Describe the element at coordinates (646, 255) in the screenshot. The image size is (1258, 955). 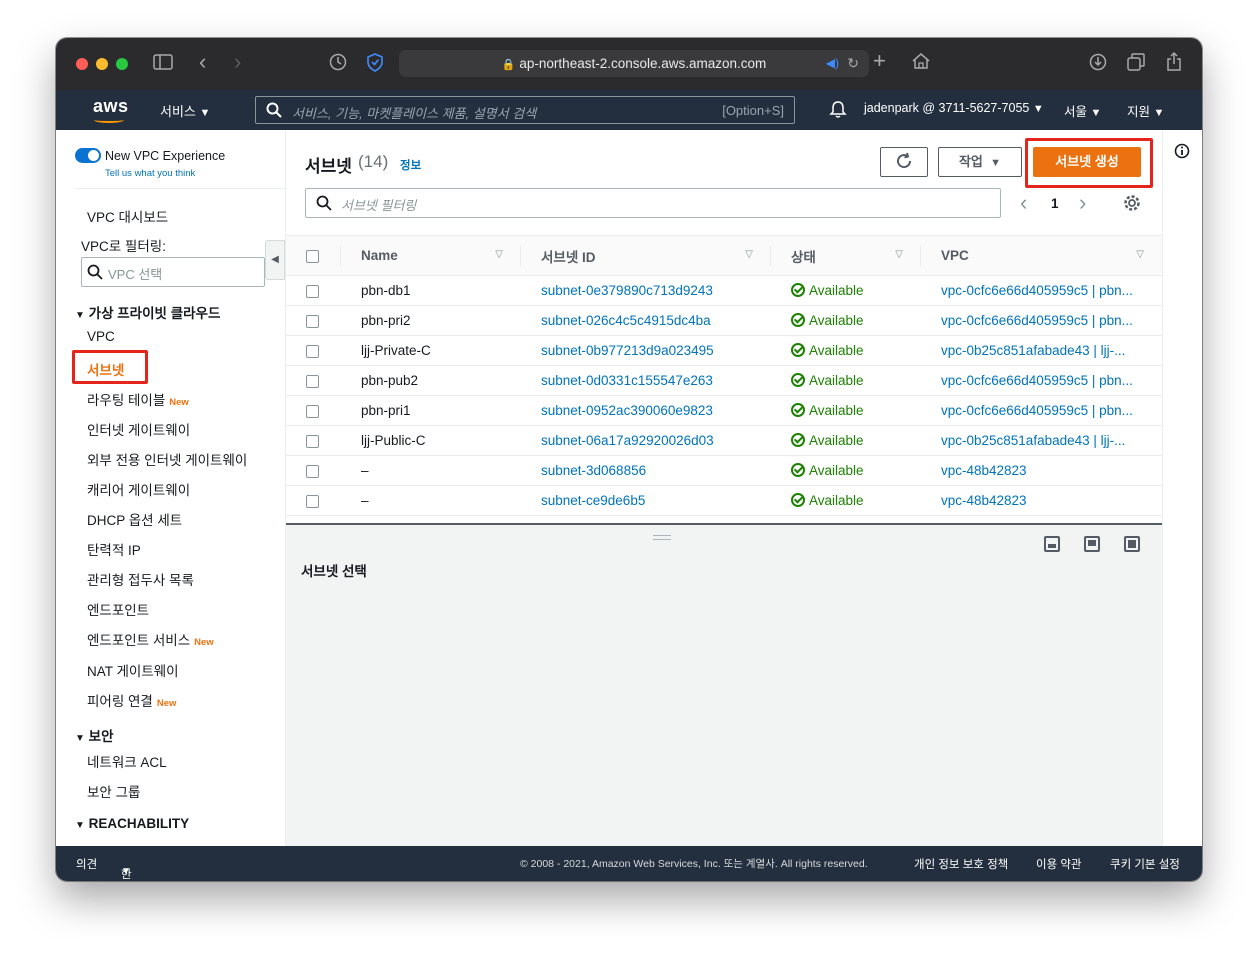
I see `column-header-subnet-id: 서브넷 ID ▽` at that location.